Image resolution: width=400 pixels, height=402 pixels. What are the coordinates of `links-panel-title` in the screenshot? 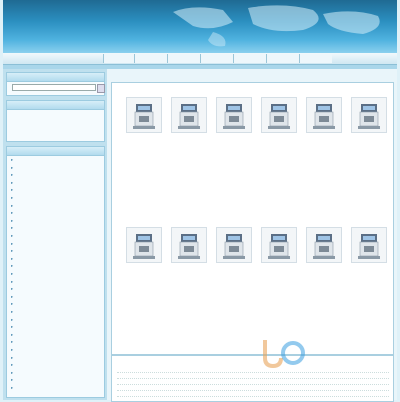 It's located at (55, 105).